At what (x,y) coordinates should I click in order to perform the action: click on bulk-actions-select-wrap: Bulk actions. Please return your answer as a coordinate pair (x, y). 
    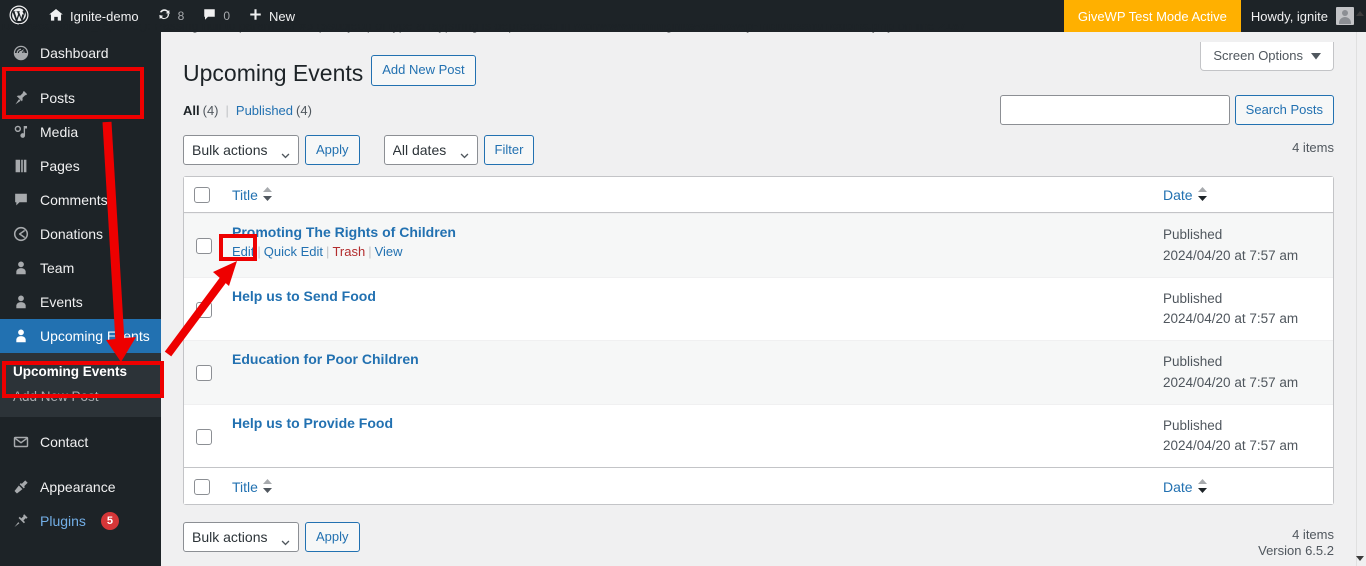
    Looking at the image, I should click on (241, 150).